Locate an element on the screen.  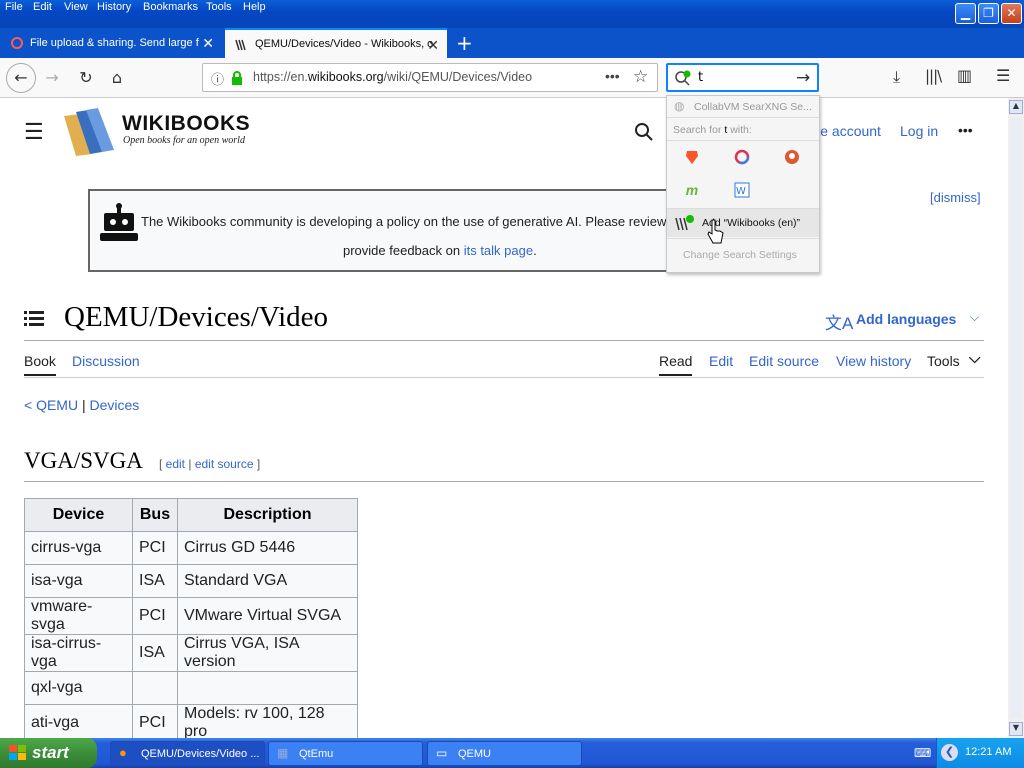
restore-button: ❐ is located at coordinates (988, 13).